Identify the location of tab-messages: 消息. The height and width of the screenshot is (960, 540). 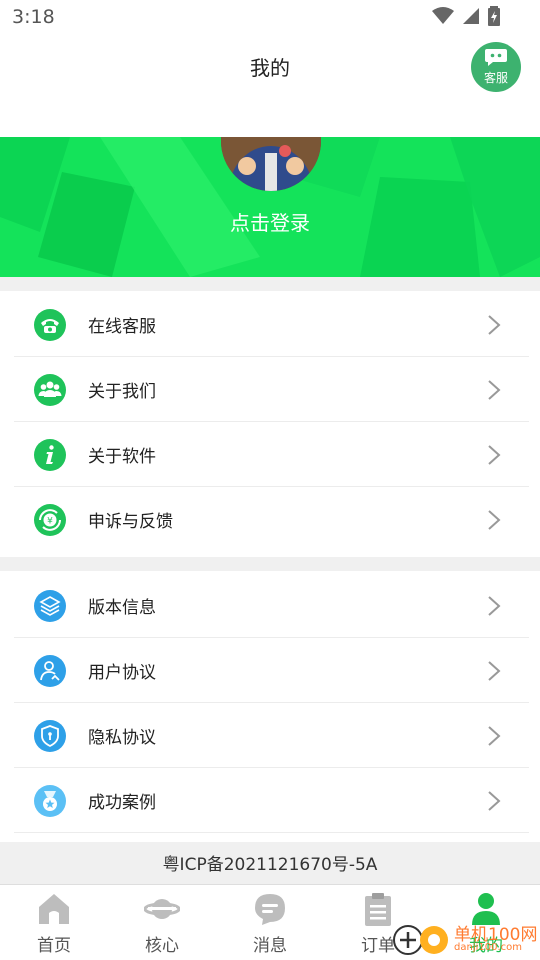
(270, 922).